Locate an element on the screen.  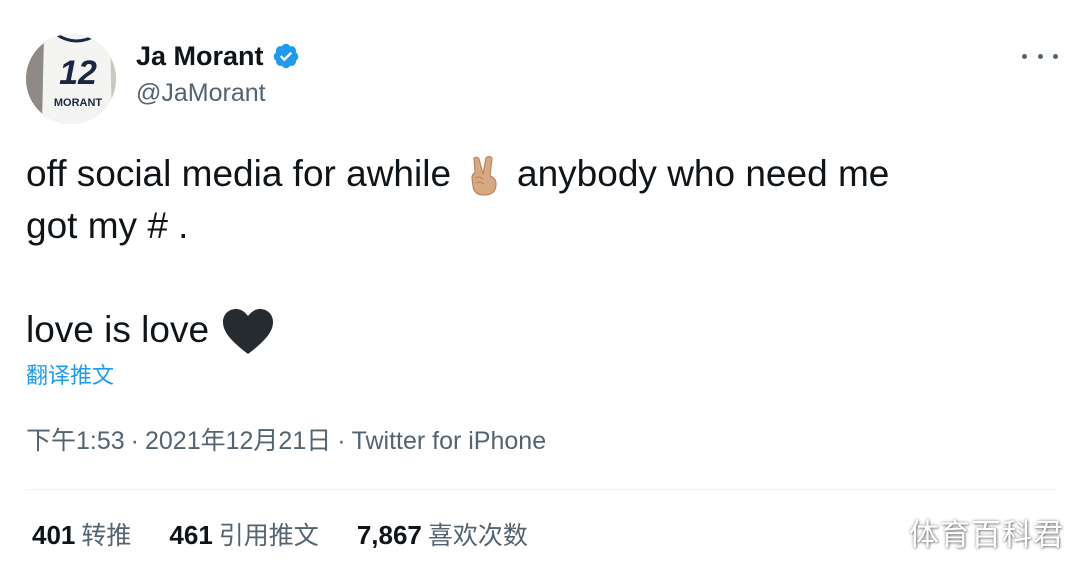
retweets-label: 转推 is located at coordinates (106, 535).